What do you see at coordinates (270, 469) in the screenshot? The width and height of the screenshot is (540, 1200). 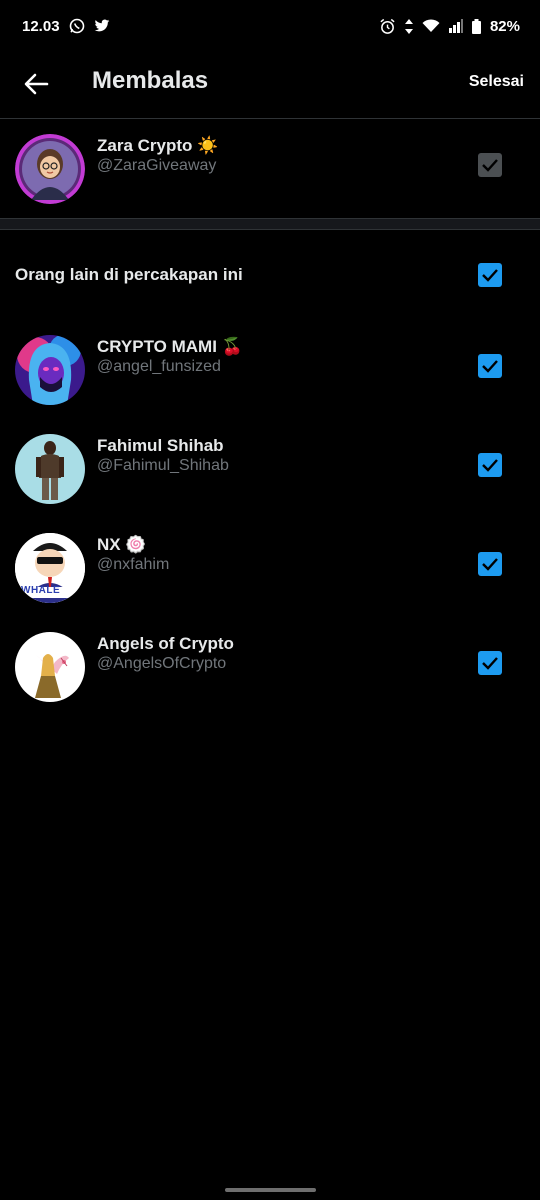 I see `list-item: Fahimul Shihab @Fahimul_Shihab` at bounding box center [270, 469].